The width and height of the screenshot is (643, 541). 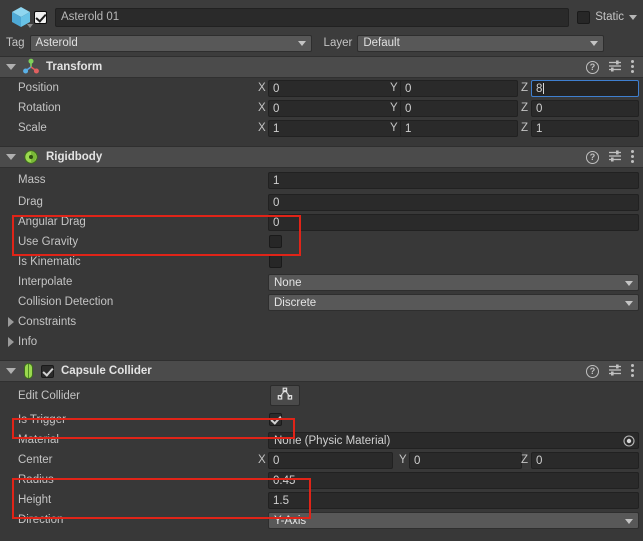 I want to click on info-foldout-arrow-icon, so click(x=11, y=342).